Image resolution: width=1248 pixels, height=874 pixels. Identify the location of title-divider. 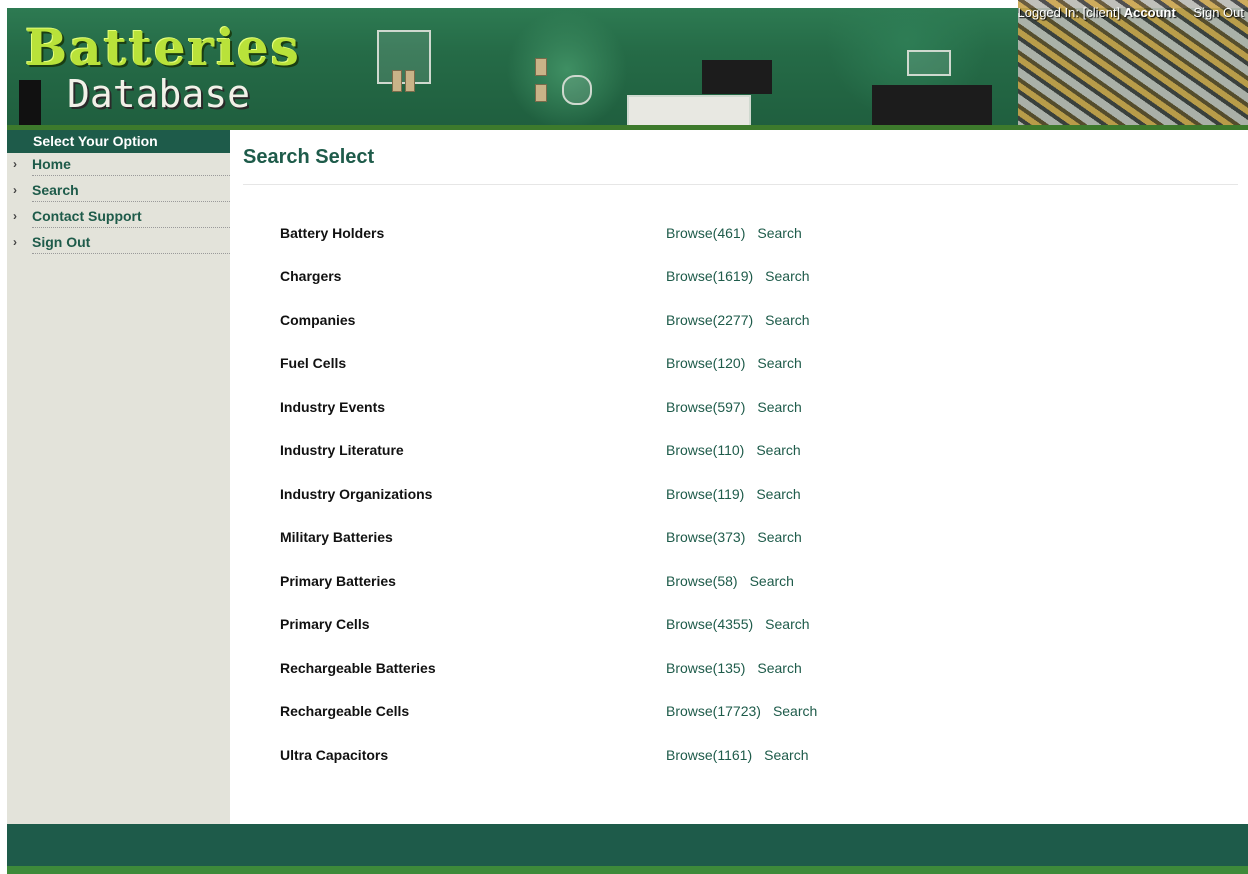
(740, 184).